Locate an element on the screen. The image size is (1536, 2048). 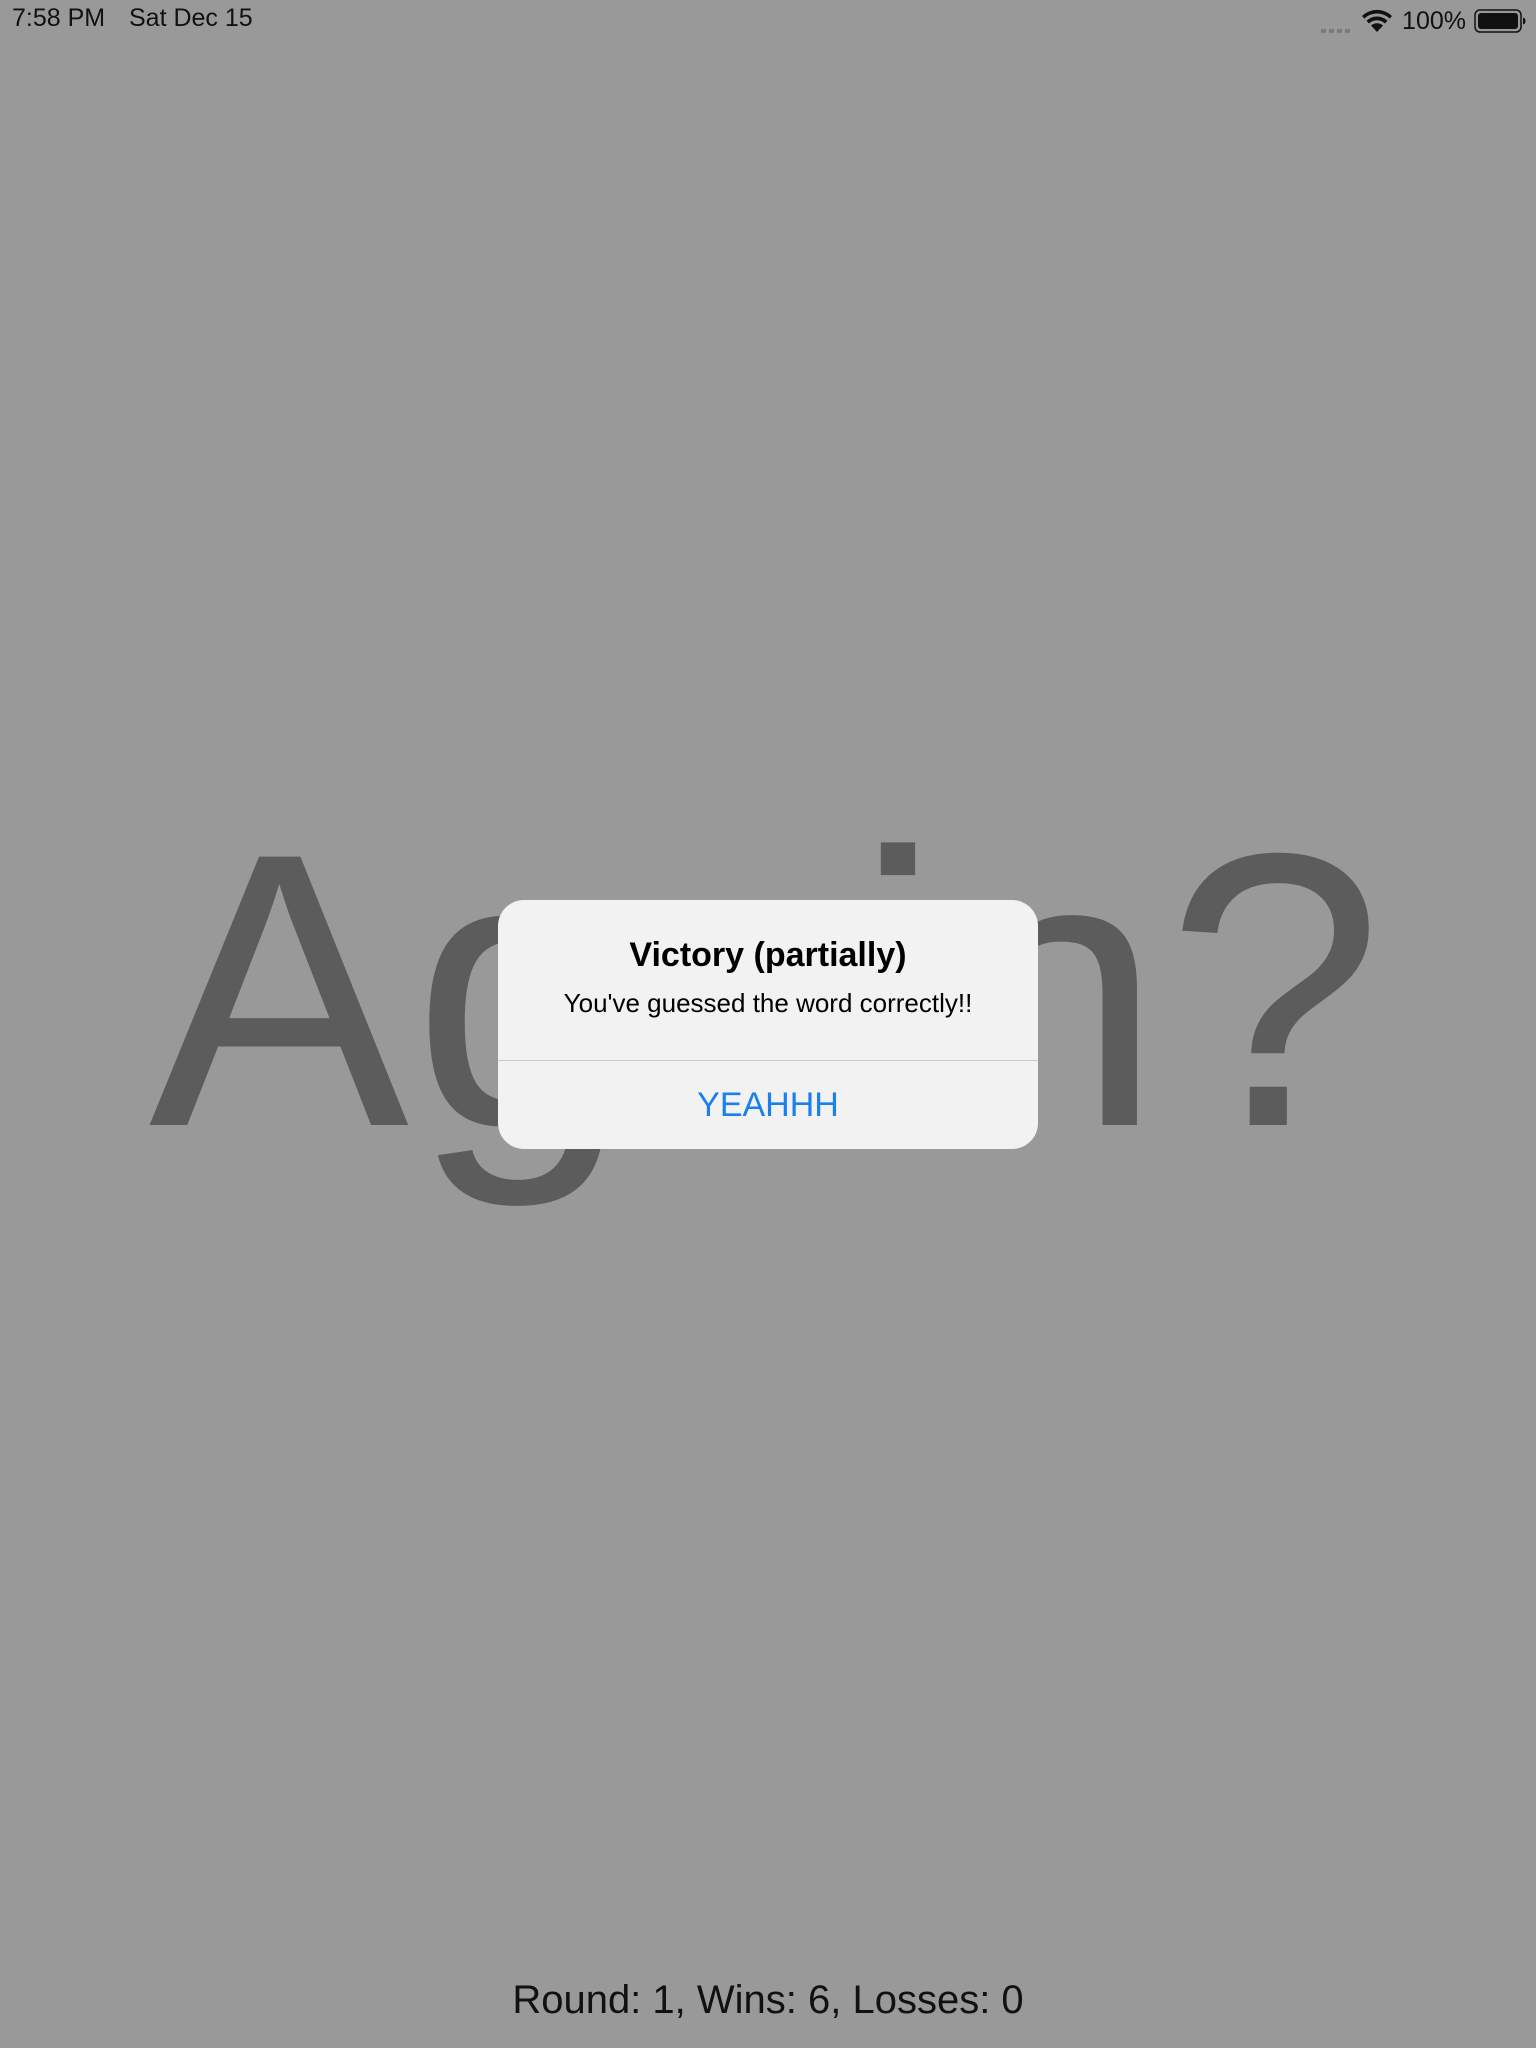
status-bar: 7:58 PM Sat Dec 15 100% is located at coordinates (768, 20).